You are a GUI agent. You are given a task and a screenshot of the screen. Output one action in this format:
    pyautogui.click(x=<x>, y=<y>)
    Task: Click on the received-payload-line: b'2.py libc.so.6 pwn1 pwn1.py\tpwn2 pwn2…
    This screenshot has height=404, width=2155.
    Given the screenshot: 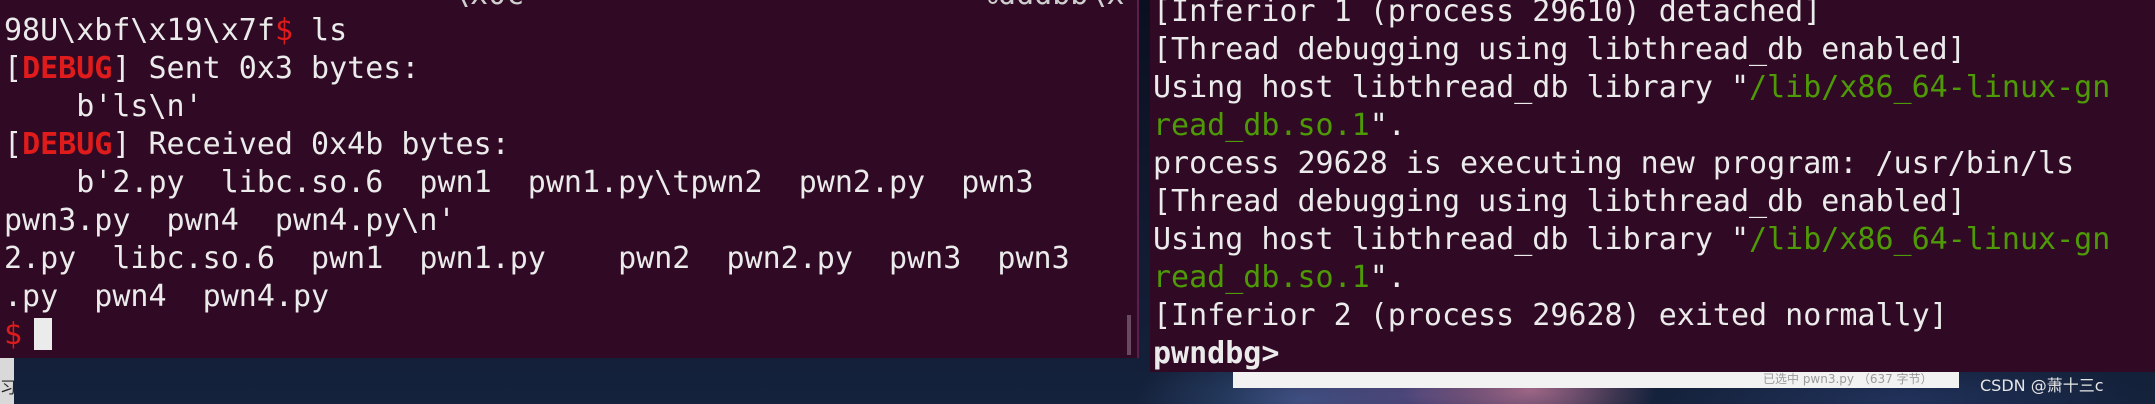 What is the action you would take?
    pyautogui.click(x=519, y=182)
    